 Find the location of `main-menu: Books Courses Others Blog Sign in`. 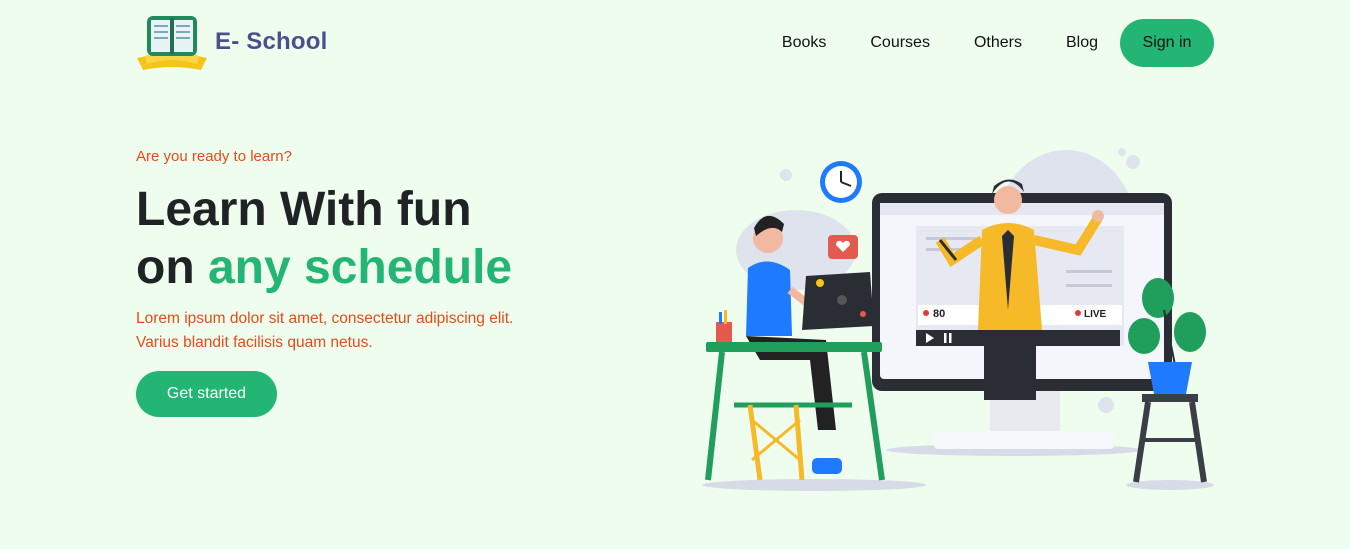

main-menu: Books Courses Others Blog Sign in is located at coordinates (998, 43).